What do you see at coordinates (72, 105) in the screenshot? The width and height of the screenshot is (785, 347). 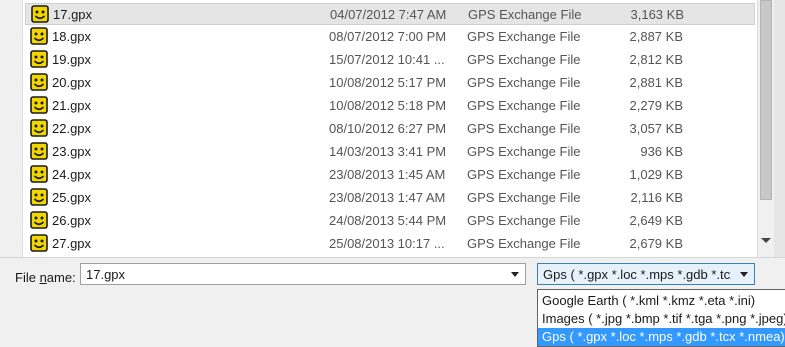 I see `file-name: 21.gpx` at bounding box center [72, 105].